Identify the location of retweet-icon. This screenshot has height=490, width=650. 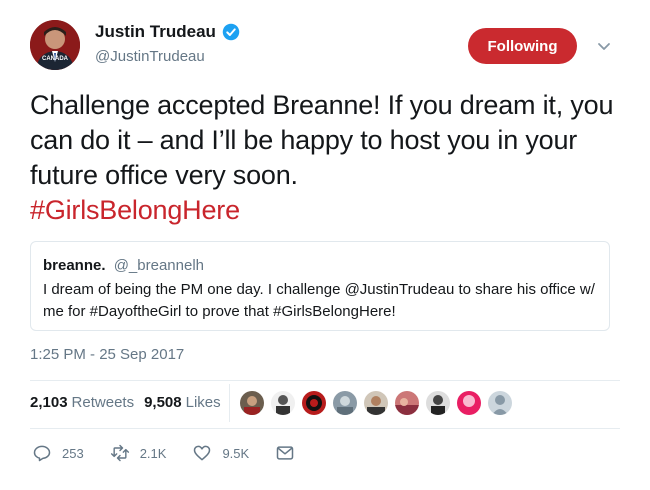
(119, 453).